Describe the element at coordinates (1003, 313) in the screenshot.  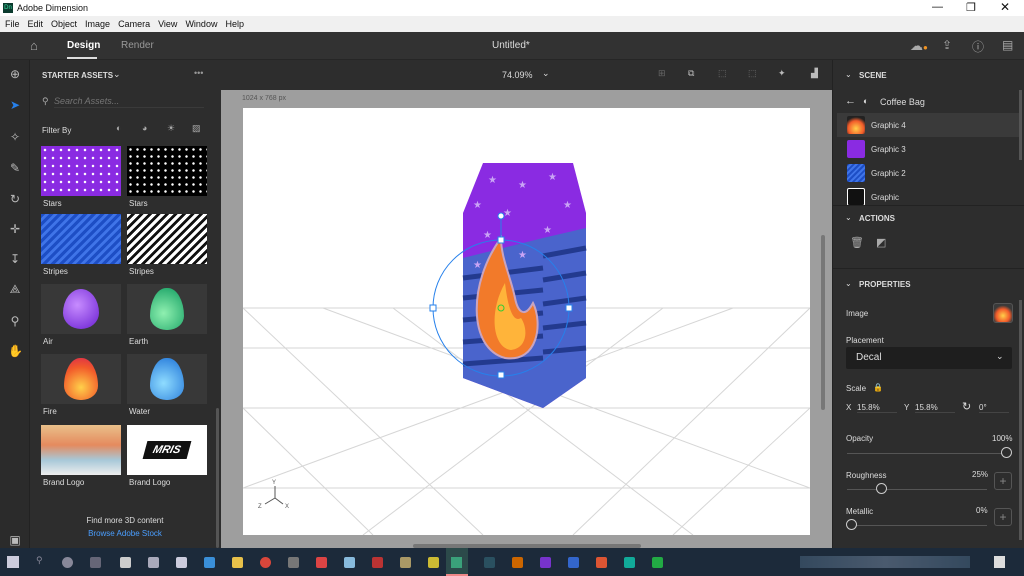
I see `image-swatch` at that location.